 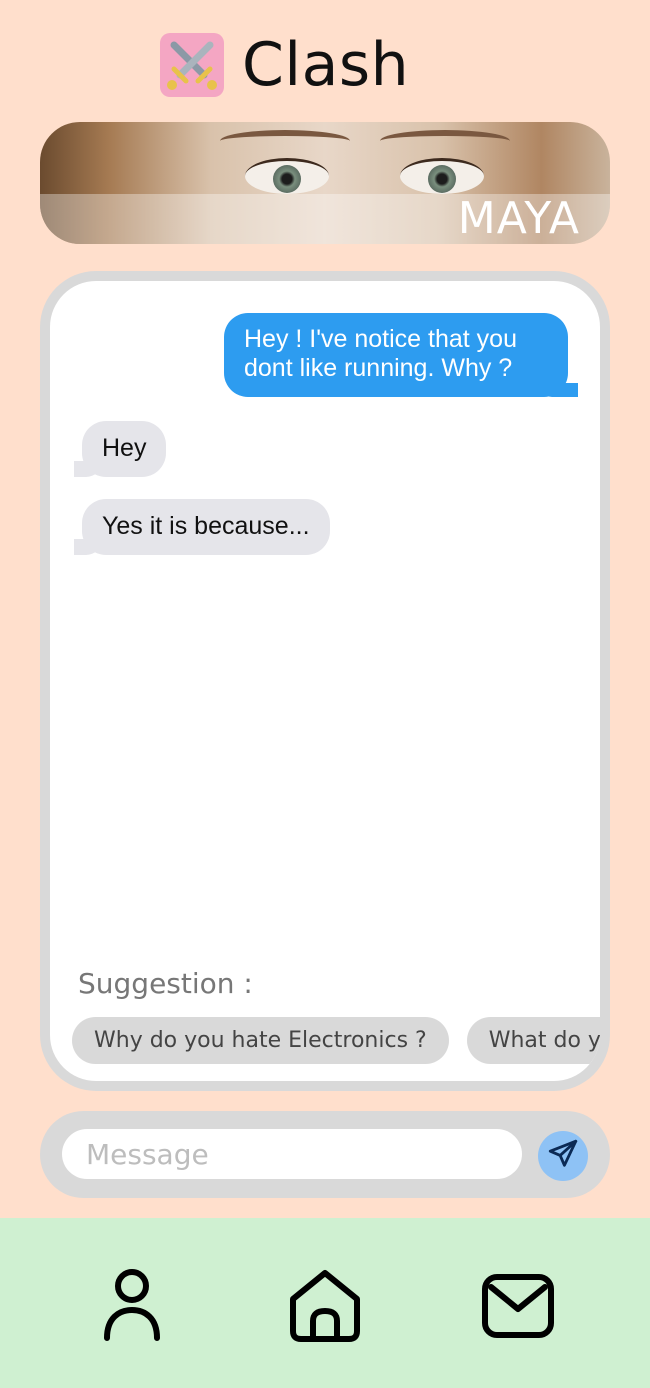 I want to click on app-title: Clash, so click(x=326, y=65).